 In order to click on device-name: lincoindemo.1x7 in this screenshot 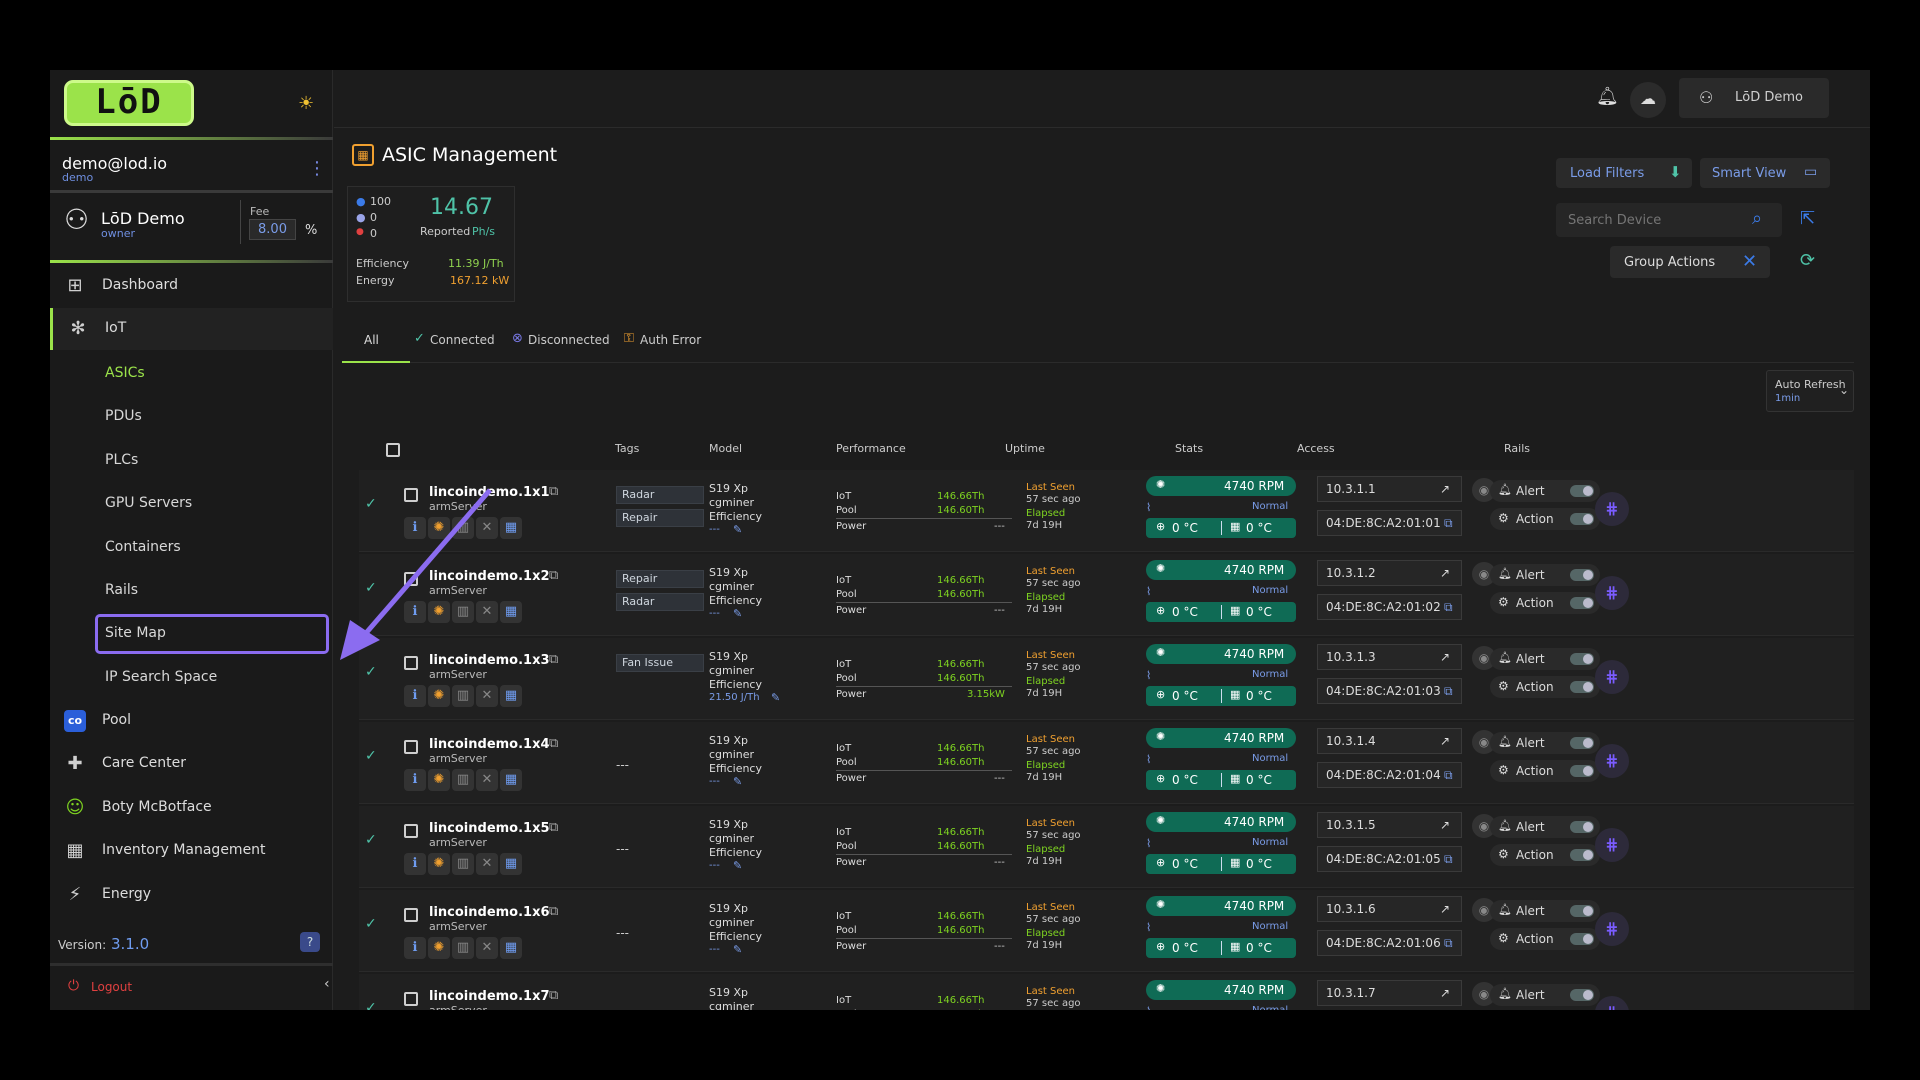, I will do `click(489, 996)`.